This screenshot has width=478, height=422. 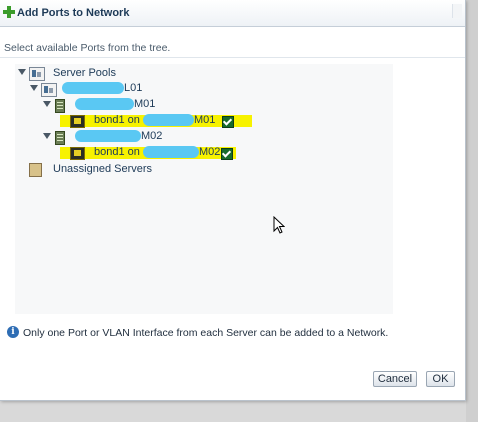 I want to click on pool-label: L01, so click(x=102, y=88).